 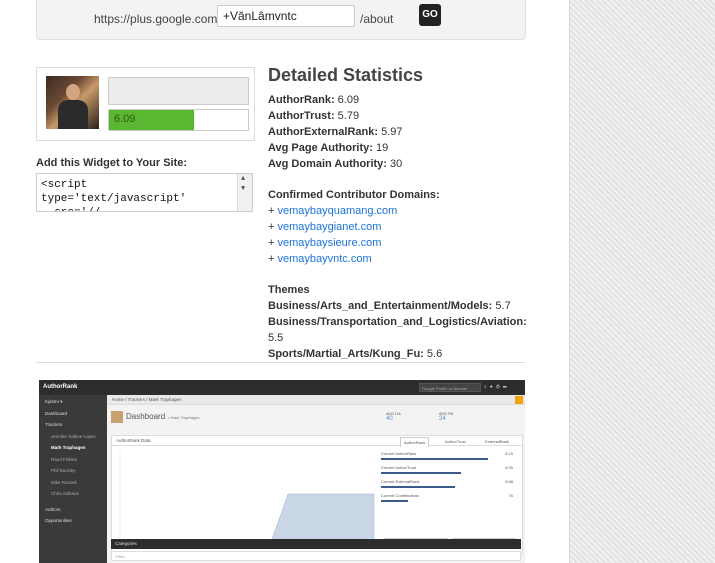 I want to click on theme-label: Business/Arts_and_Entertainment/Models:, so click(x=380, y=306).